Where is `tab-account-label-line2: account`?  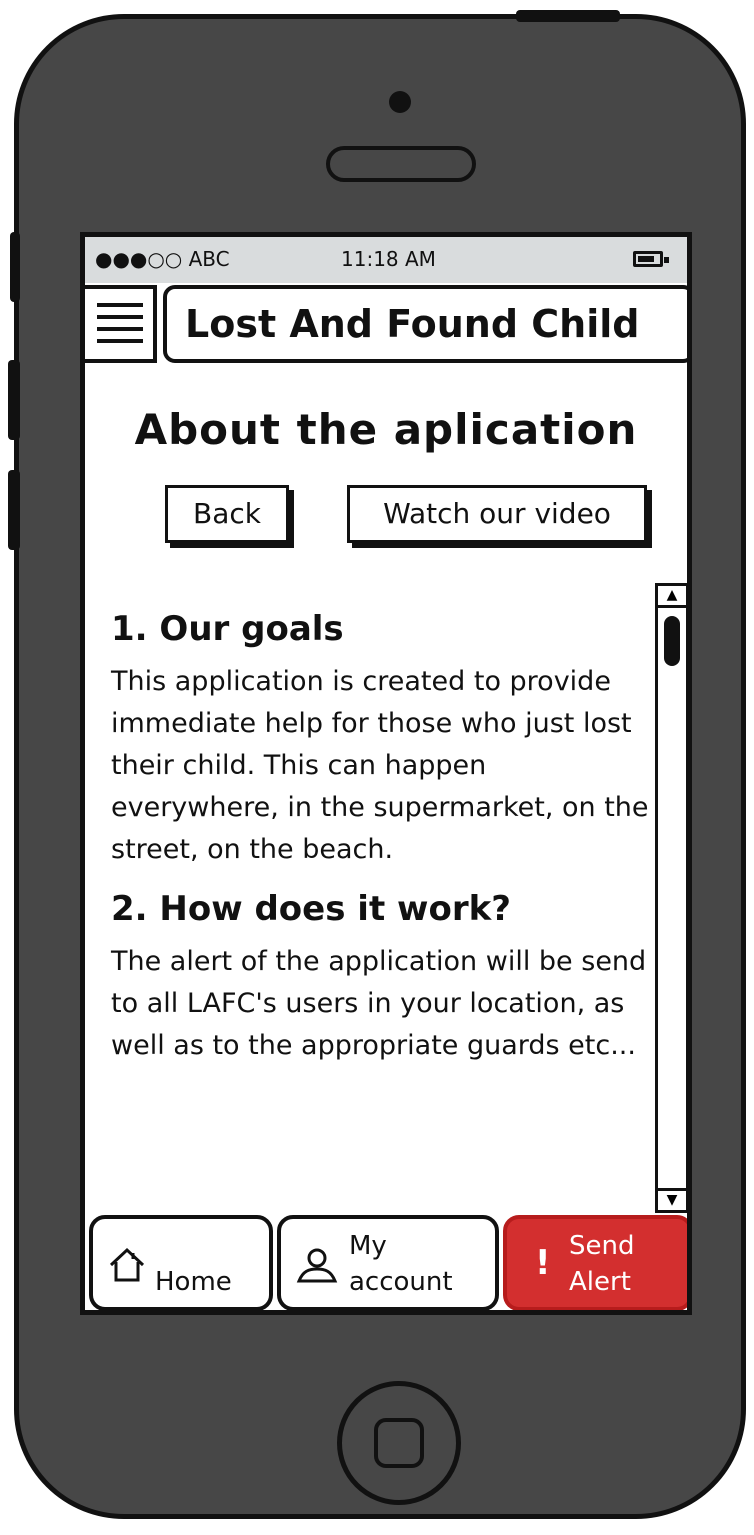
tab-account-label-line2: account is located at coordinates (401, 1282).